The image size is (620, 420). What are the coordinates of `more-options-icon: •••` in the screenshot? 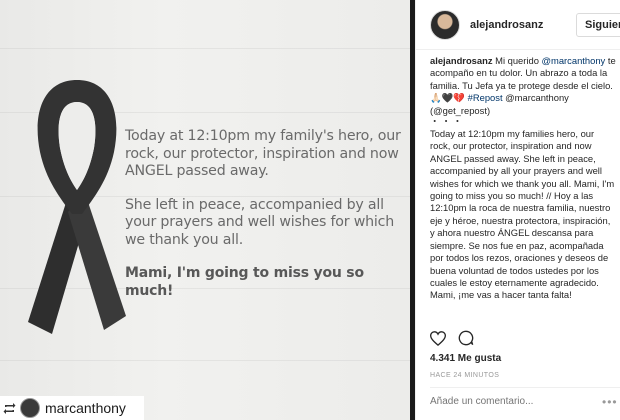 It's located at (610, 402).